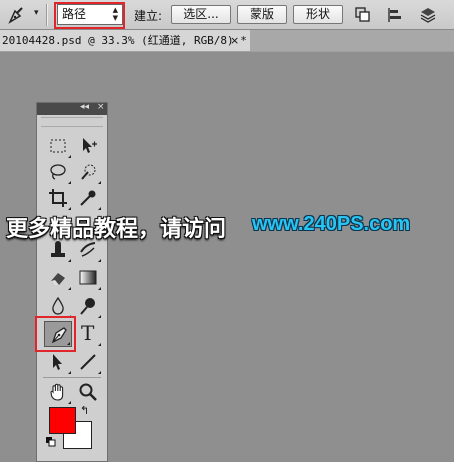 This screenshot has height=462, width=454. Describe the element at coordinates (58, 278) in the screenshot. I see `eraser-tool` at that location.